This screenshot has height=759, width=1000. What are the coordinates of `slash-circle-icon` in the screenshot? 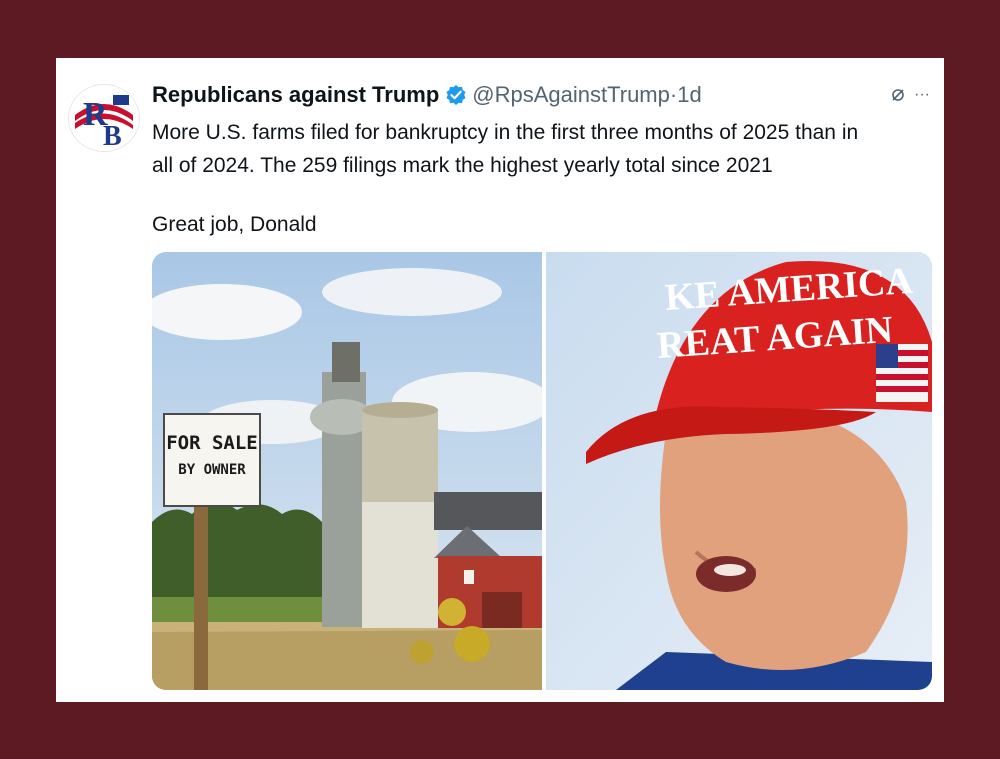 It's located at (898, 99).